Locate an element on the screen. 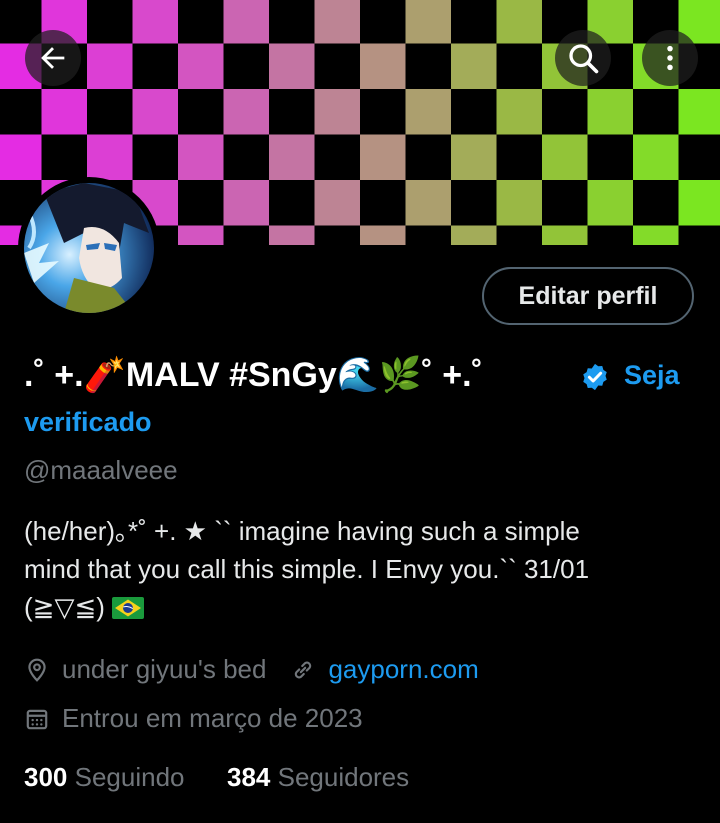  followers-link: 384 Seguidores is located at coordinates (318, 777).